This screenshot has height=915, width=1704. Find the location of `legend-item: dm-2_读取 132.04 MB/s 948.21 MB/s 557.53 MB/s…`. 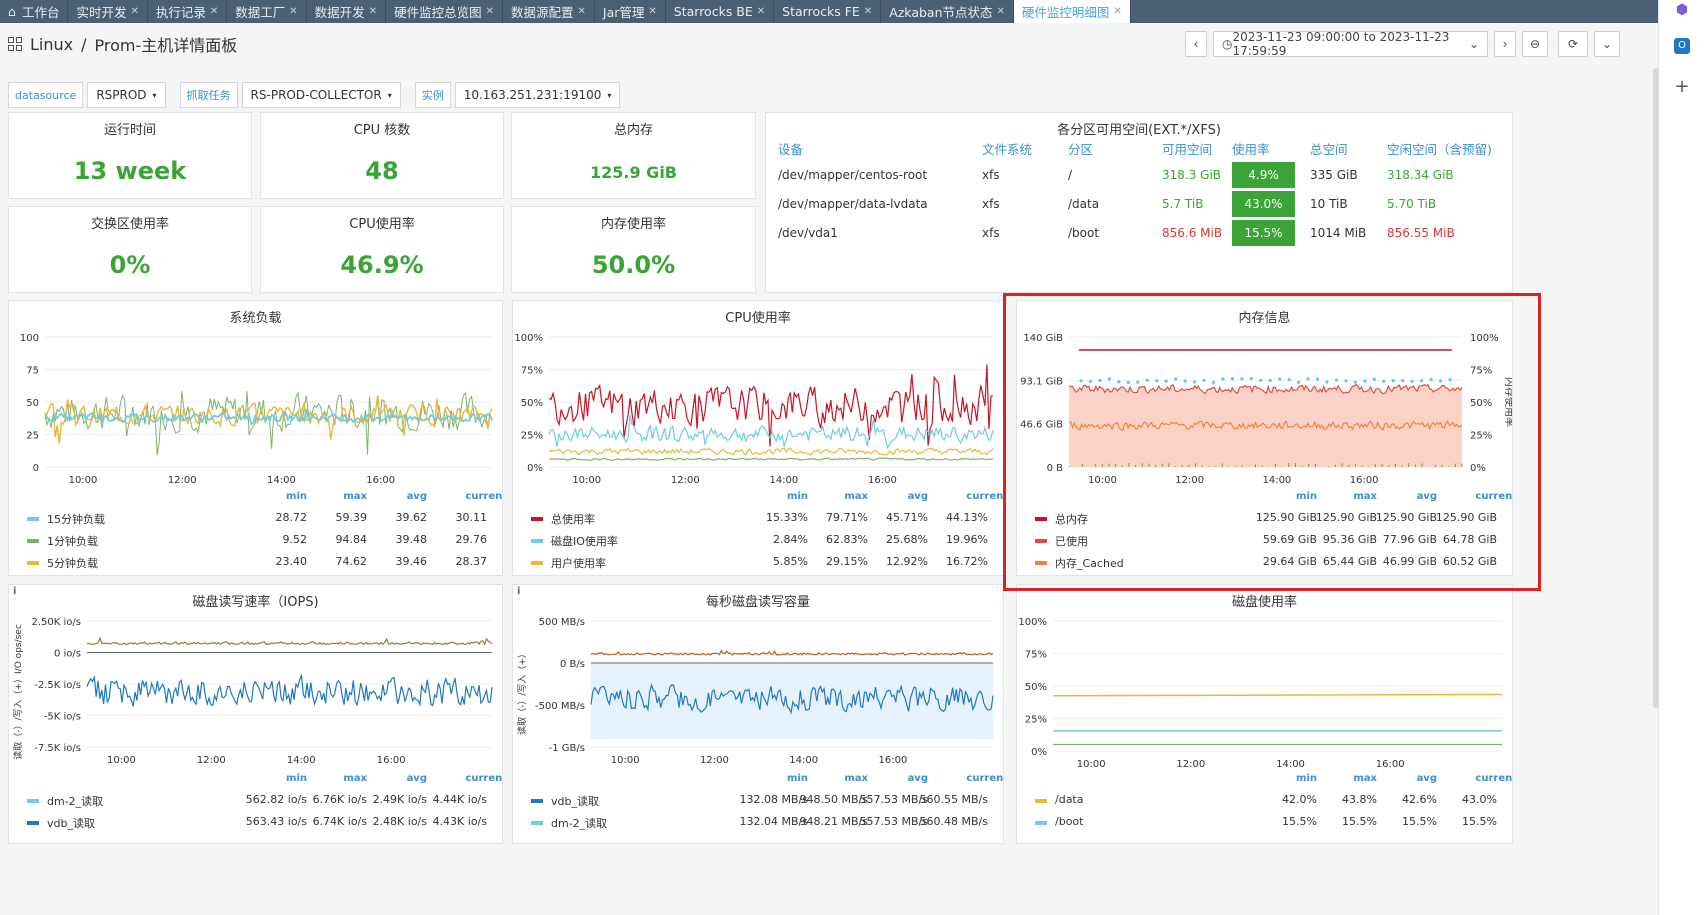

legend-item: dm-2_读取 132.04 MB/s 948.21 MB/s 557.53 MB/s… is located at coordinates (763, 823).